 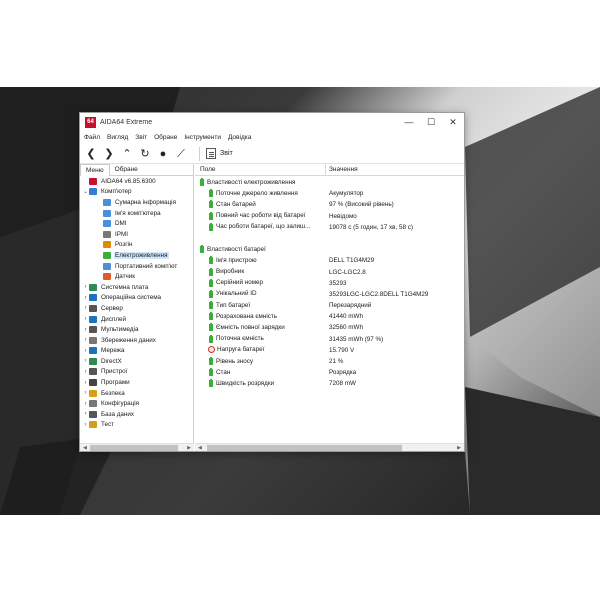 I want to click on minimize-button: —, so click(x=409, y=122).